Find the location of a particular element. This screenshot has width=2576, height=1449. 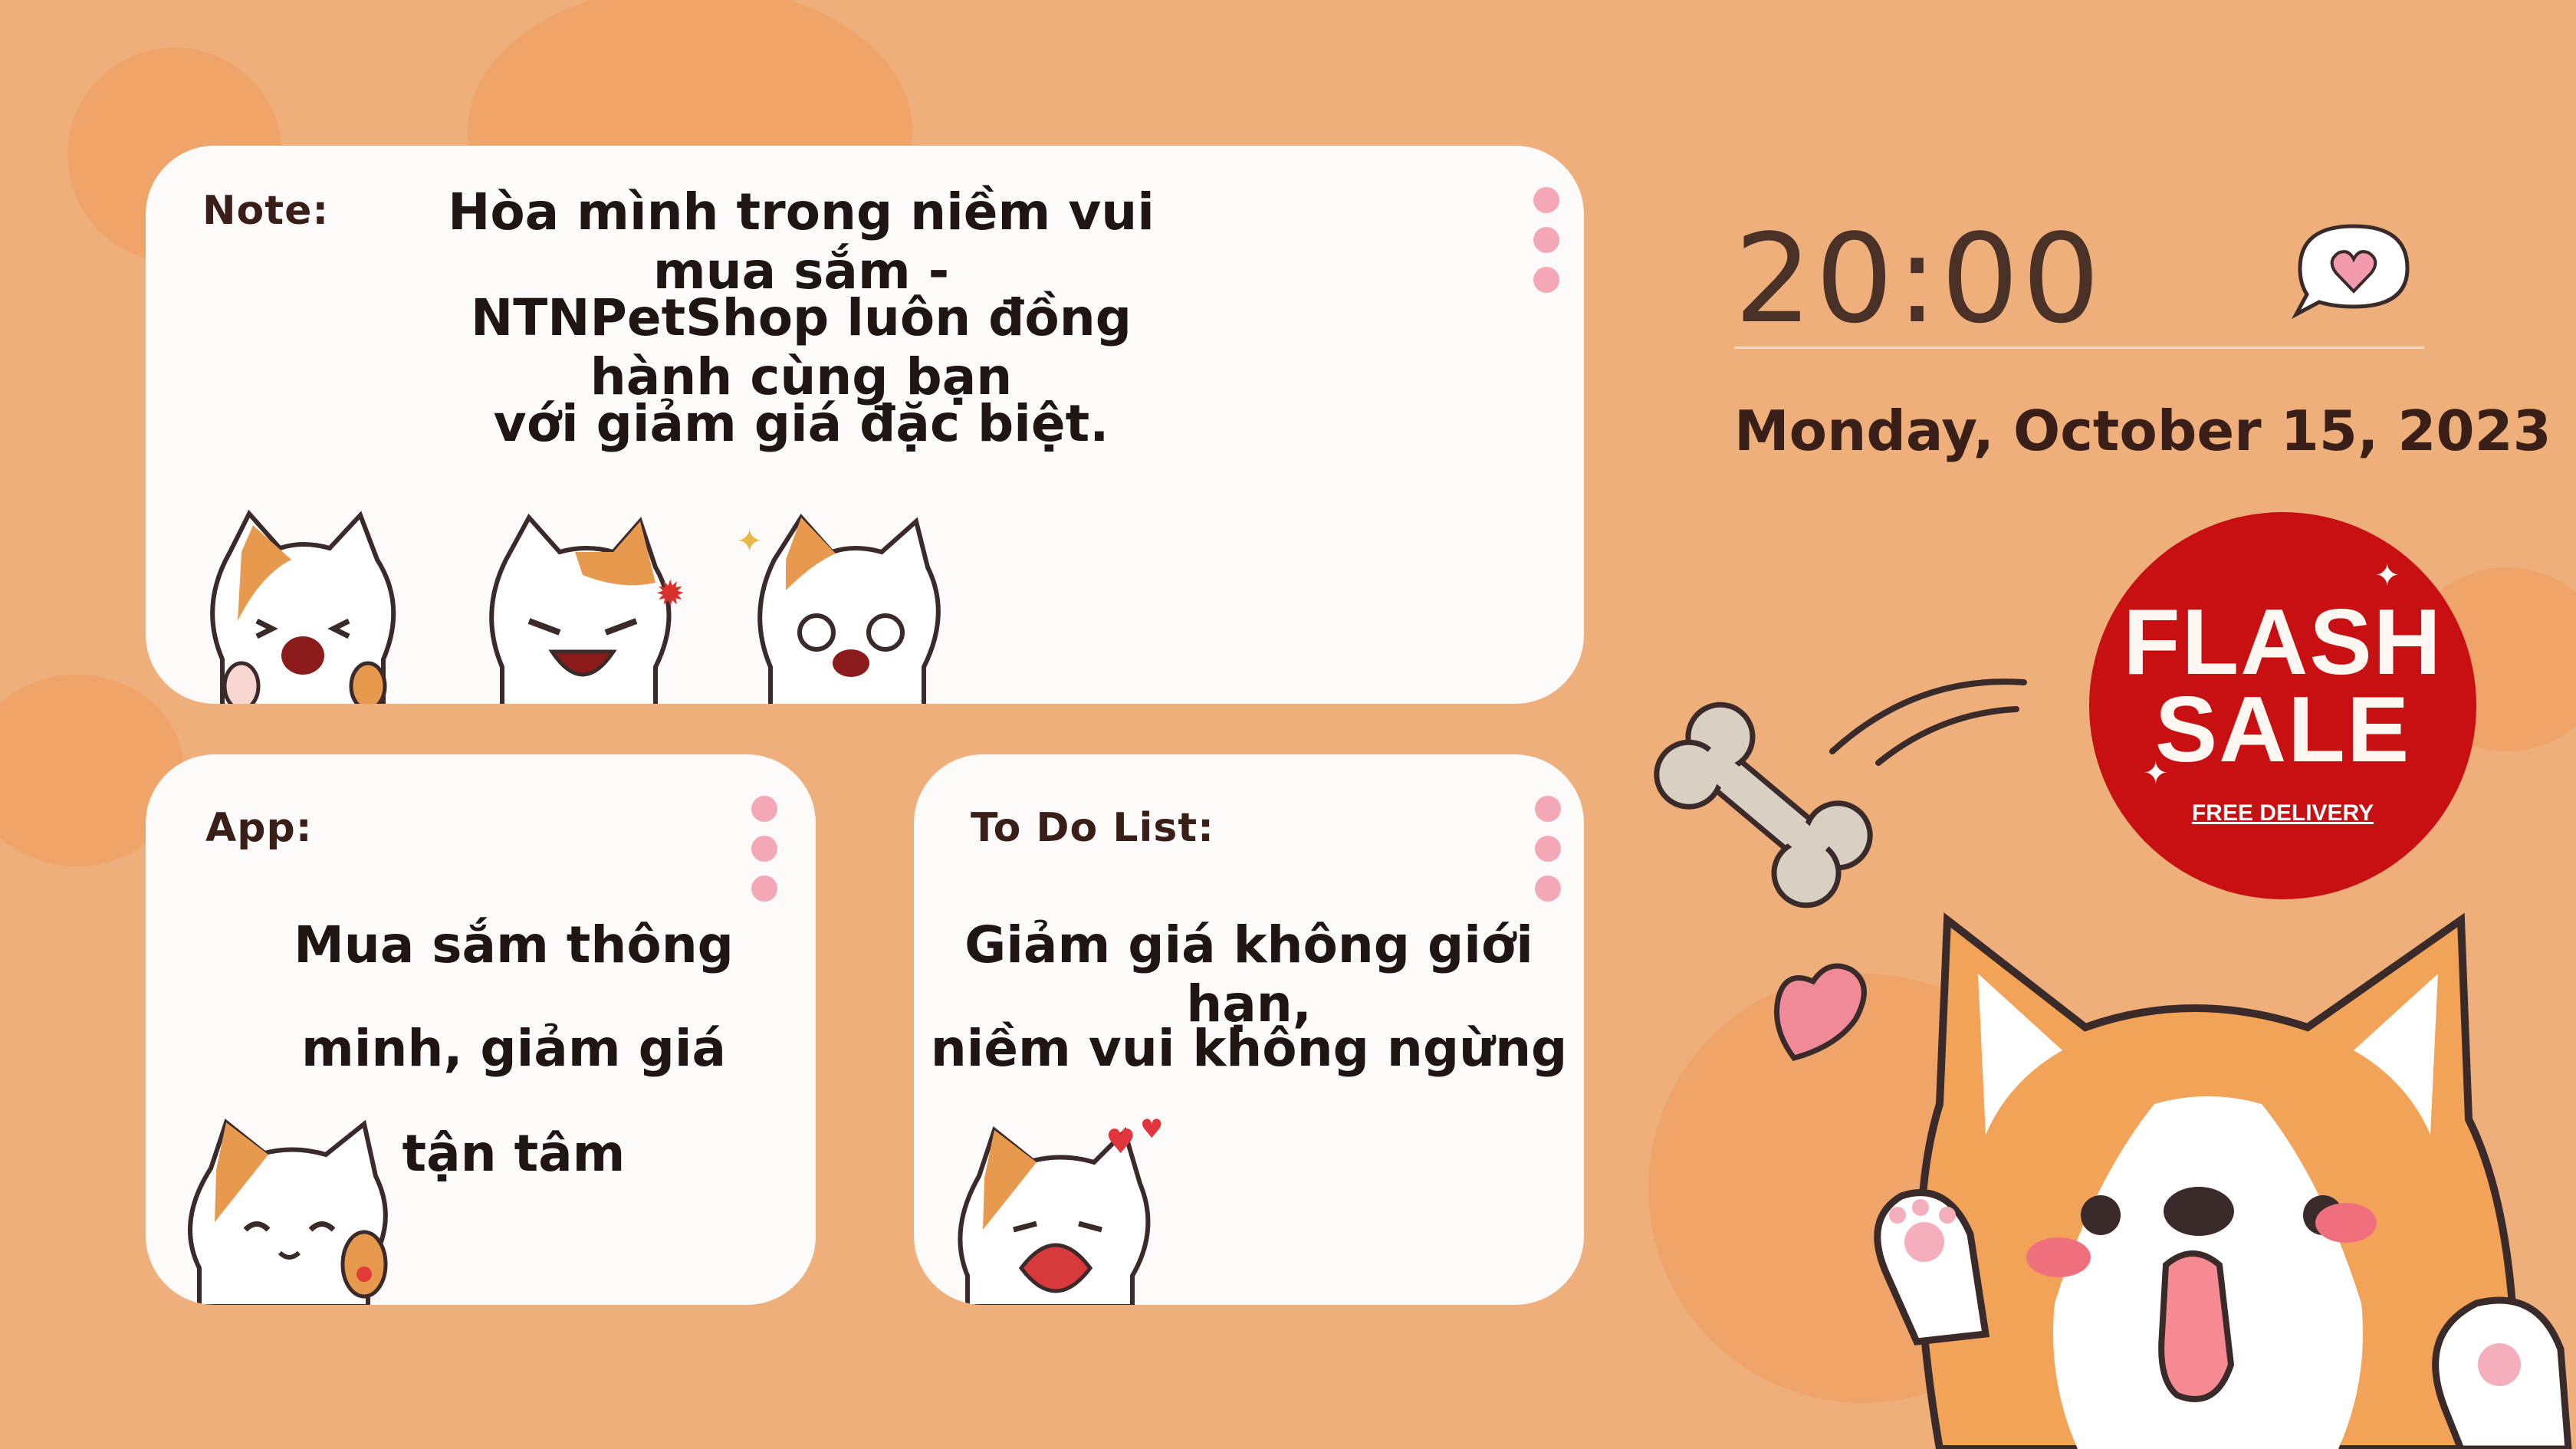

todo-line: Giảm giá không giới hạn, is located at coordinates (1248, 974).